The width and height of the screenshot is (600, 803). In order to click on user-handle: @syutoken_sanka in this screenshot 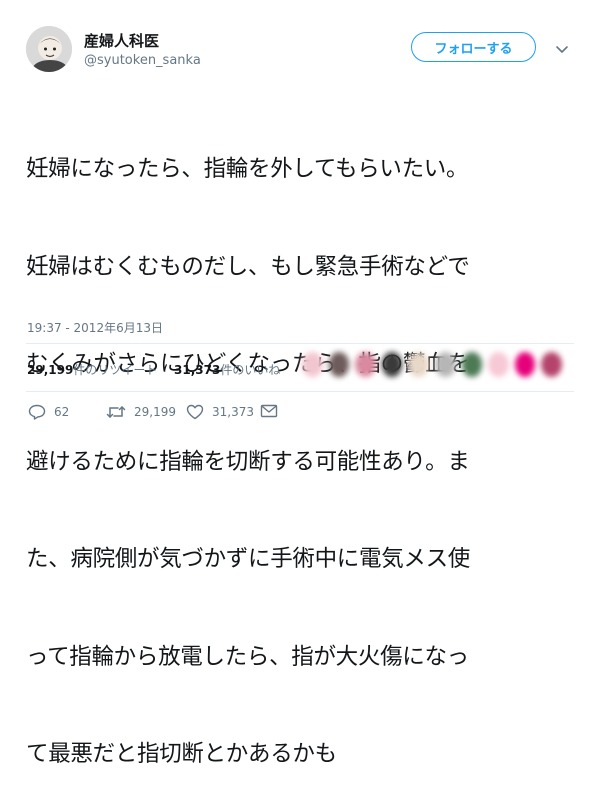, I will do `click(142, 60)`.